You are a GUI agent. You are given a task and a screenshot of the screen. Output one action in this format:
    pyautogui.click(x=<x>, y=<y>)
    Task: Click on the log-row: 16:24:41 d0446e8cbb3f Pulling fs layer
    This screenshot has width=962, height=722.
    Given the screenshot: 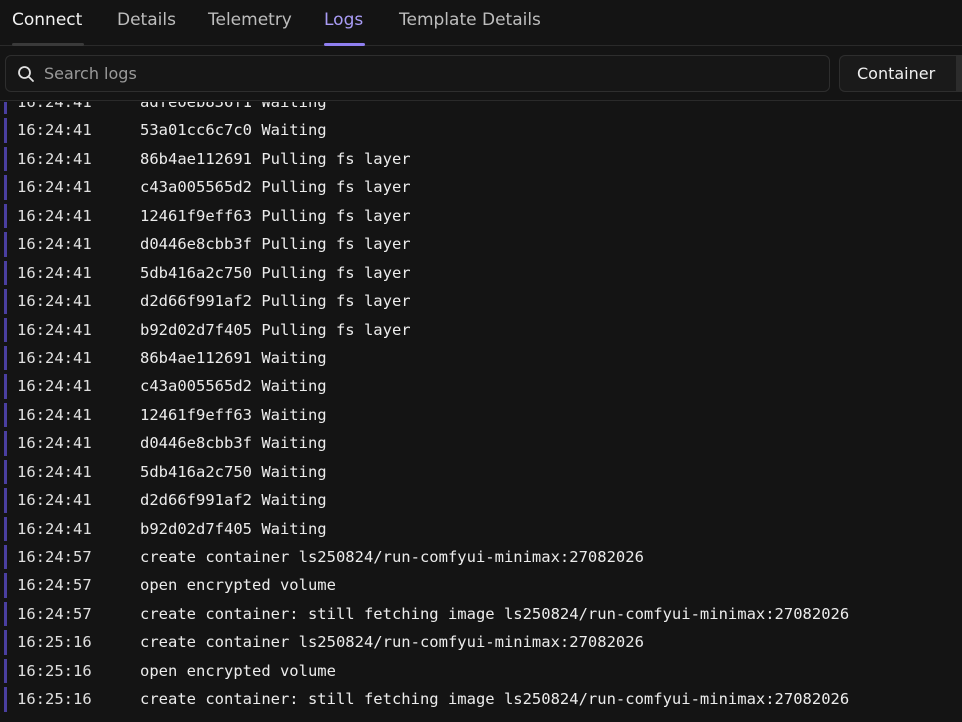 What is the action you would take?
    pyautogui.click(x=481, y=244)
    